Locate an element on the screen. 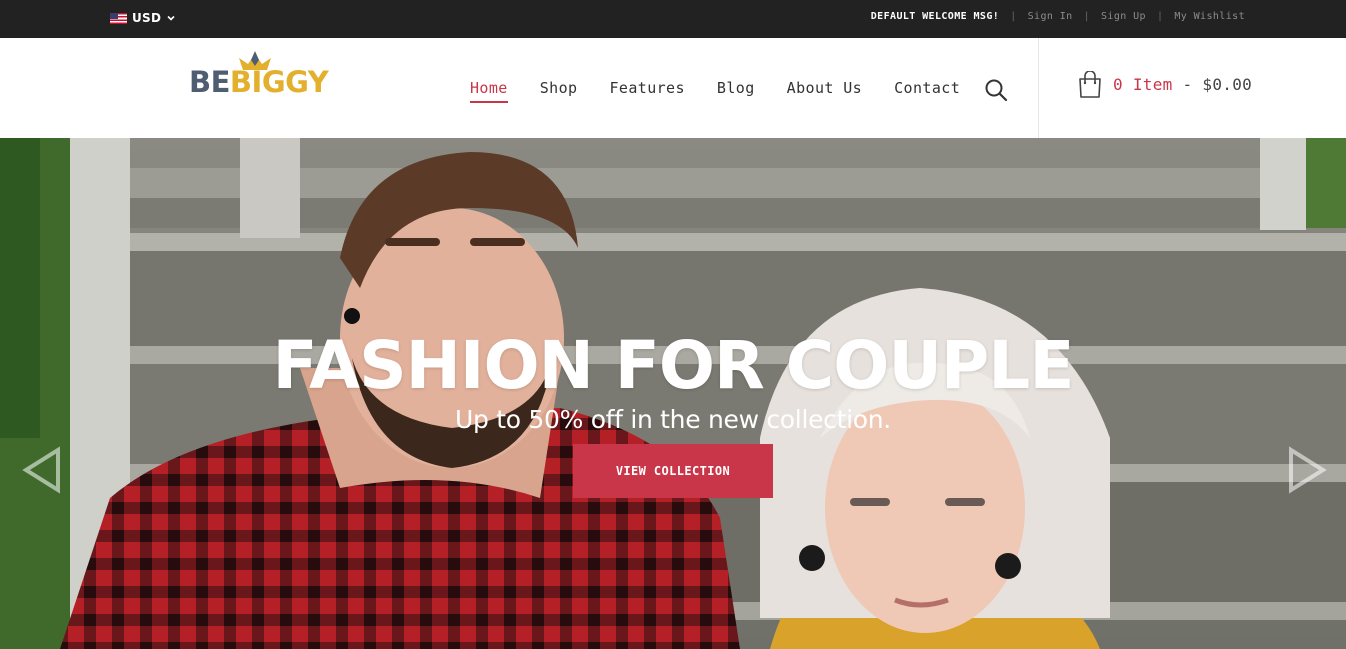 The width and height of the screenshot is (1346, 649). site-logo: BEBIGGY is located at coordinates (261, 75).